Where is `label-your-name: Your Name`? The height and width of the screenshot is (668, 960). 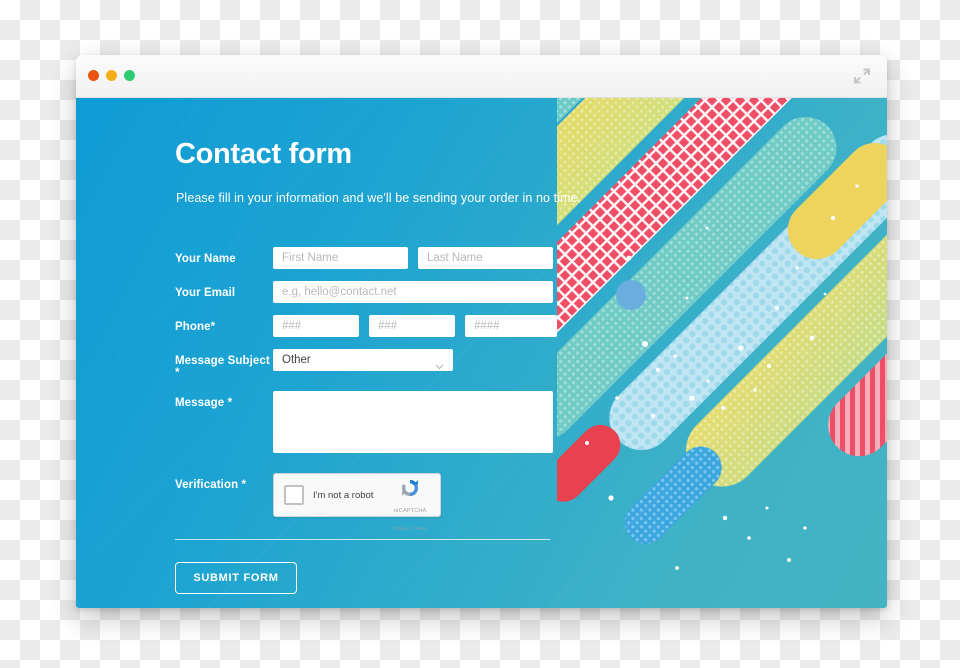 label-your-name: Your Name is located at coordinates (205, 259).